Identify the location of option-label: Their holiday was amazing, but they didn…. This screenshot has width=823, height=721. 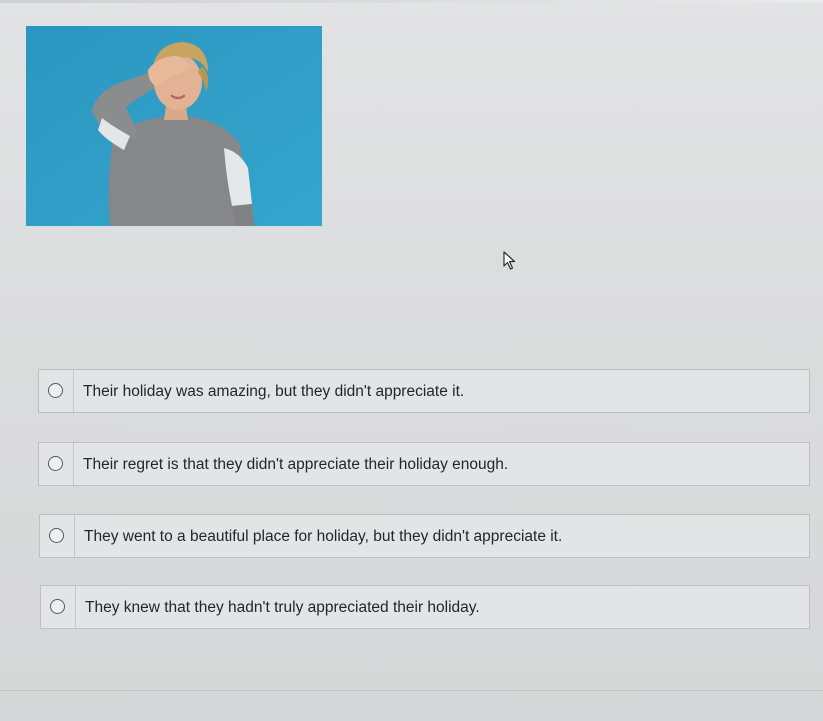
(274, 391).